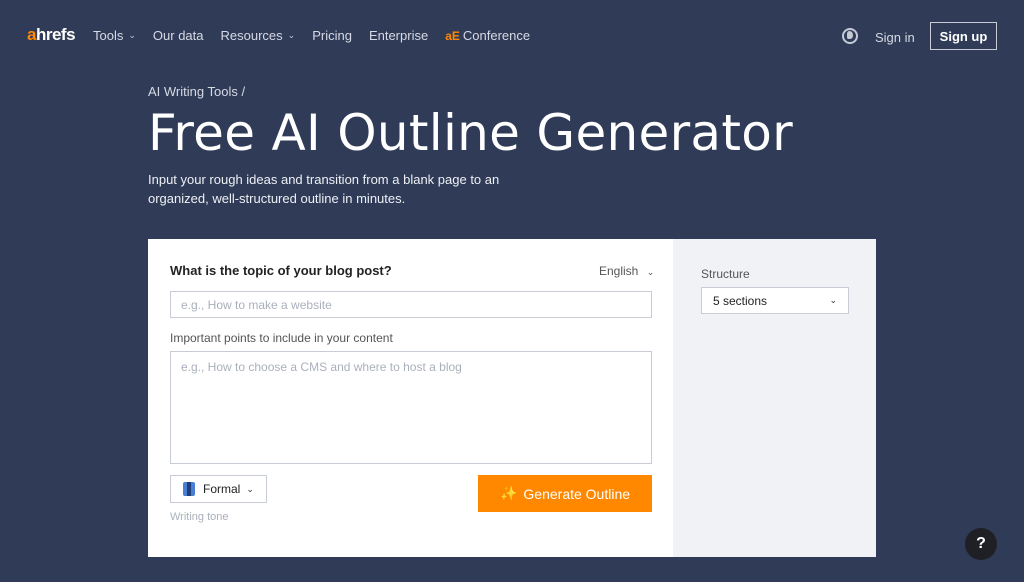 This screenshot has width=1024, height=582. I want to click on writing-tone-select: Formal ⌄, so click(218, 489).